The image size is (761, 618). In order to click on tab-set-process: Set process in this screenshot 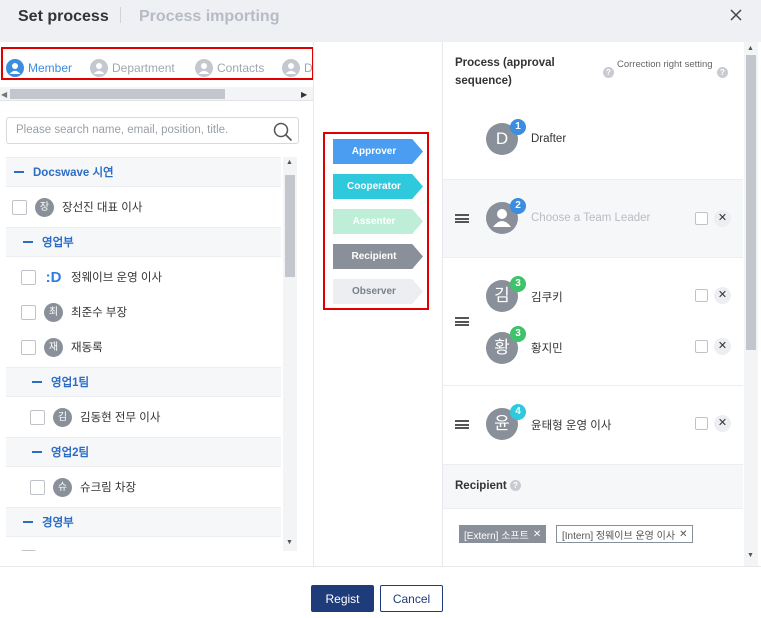, I will do `click(63, 17)`.